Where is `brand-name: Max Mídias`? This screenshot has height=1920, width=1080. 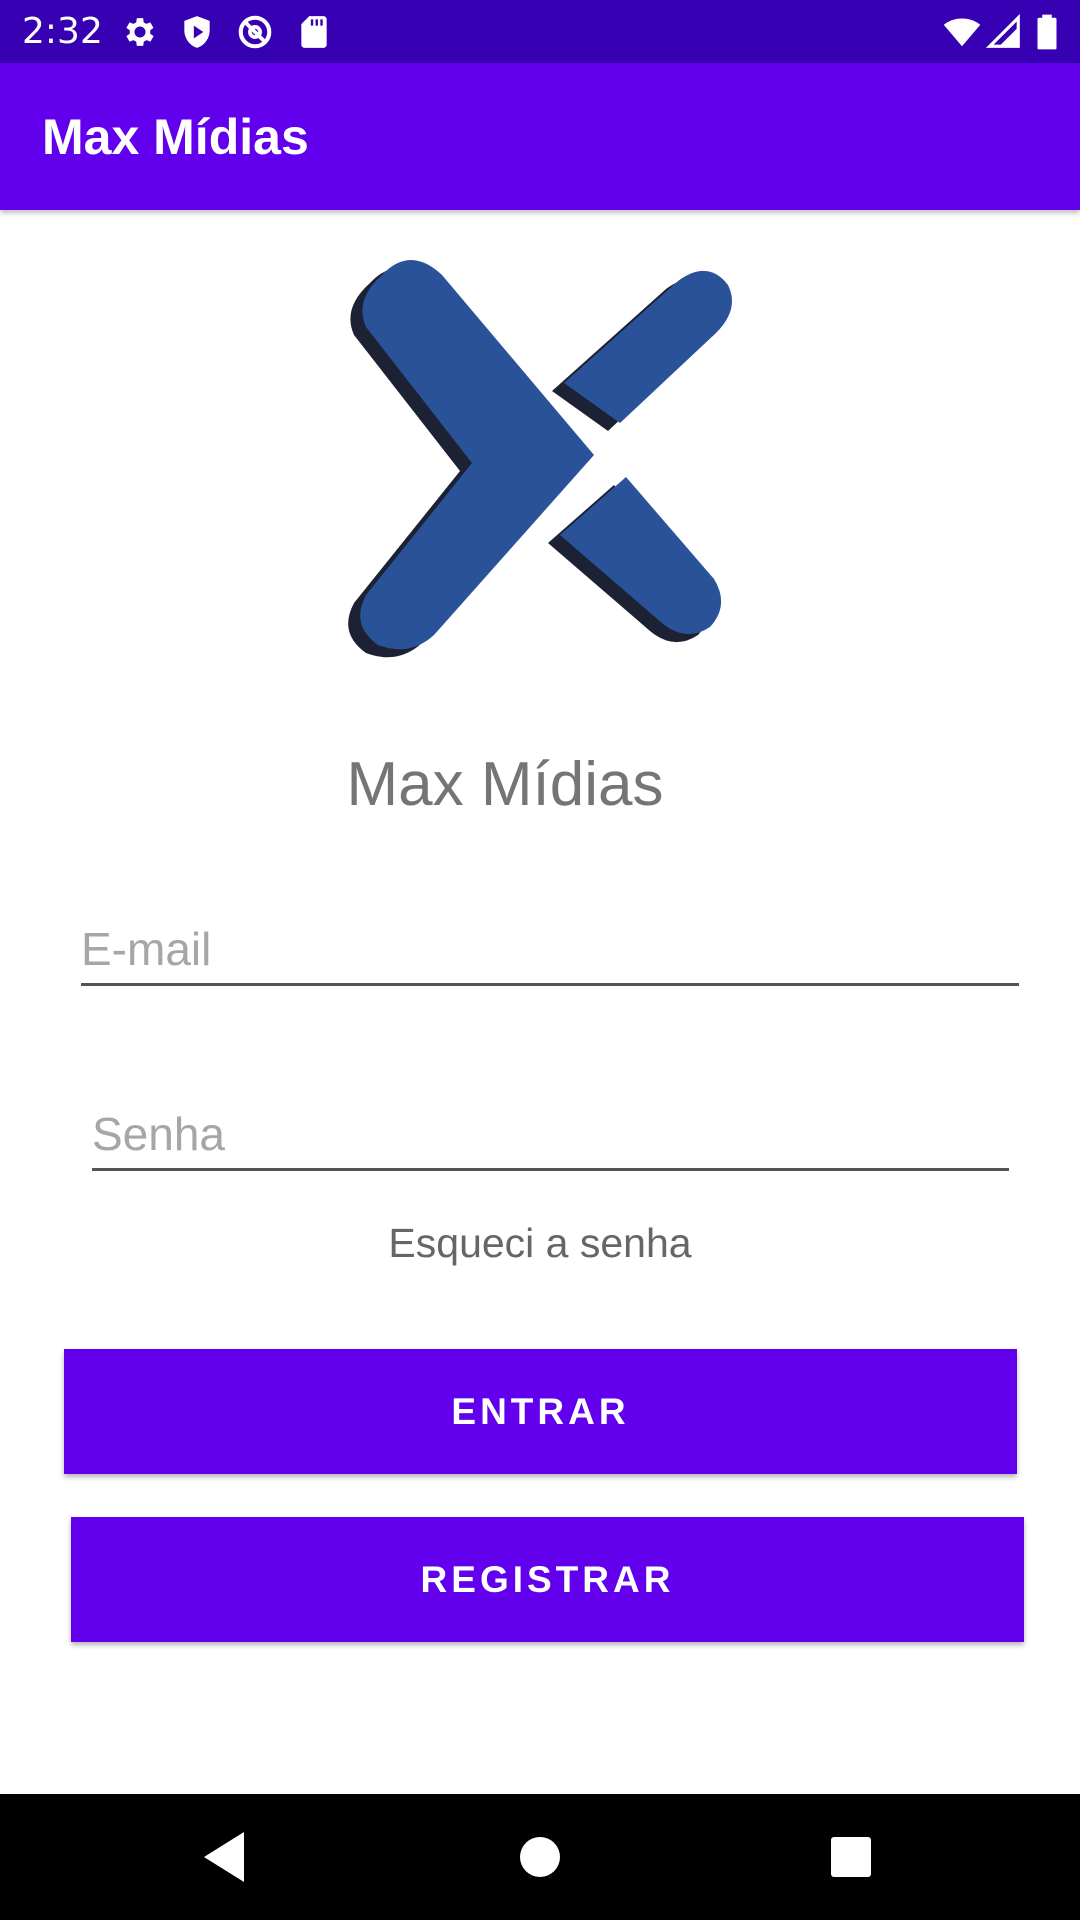 brand-name: Max Mídias is located at coordinates (505, 784).